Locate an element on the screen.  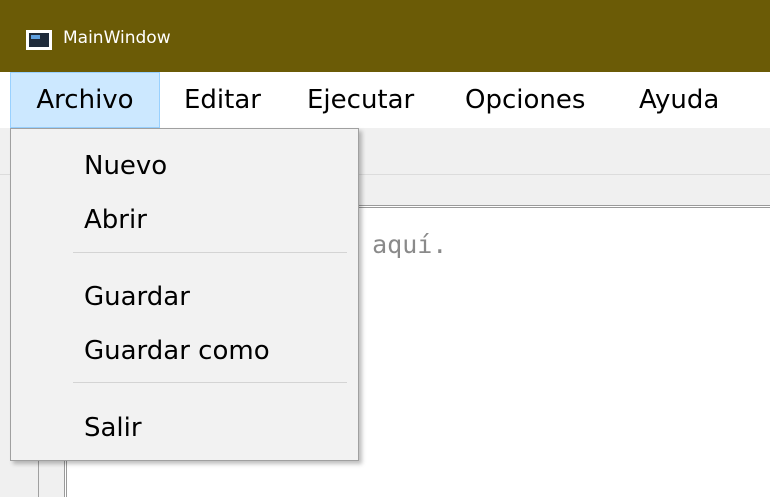
menu-item-salir: Salir is located at coordinates (113, 428).